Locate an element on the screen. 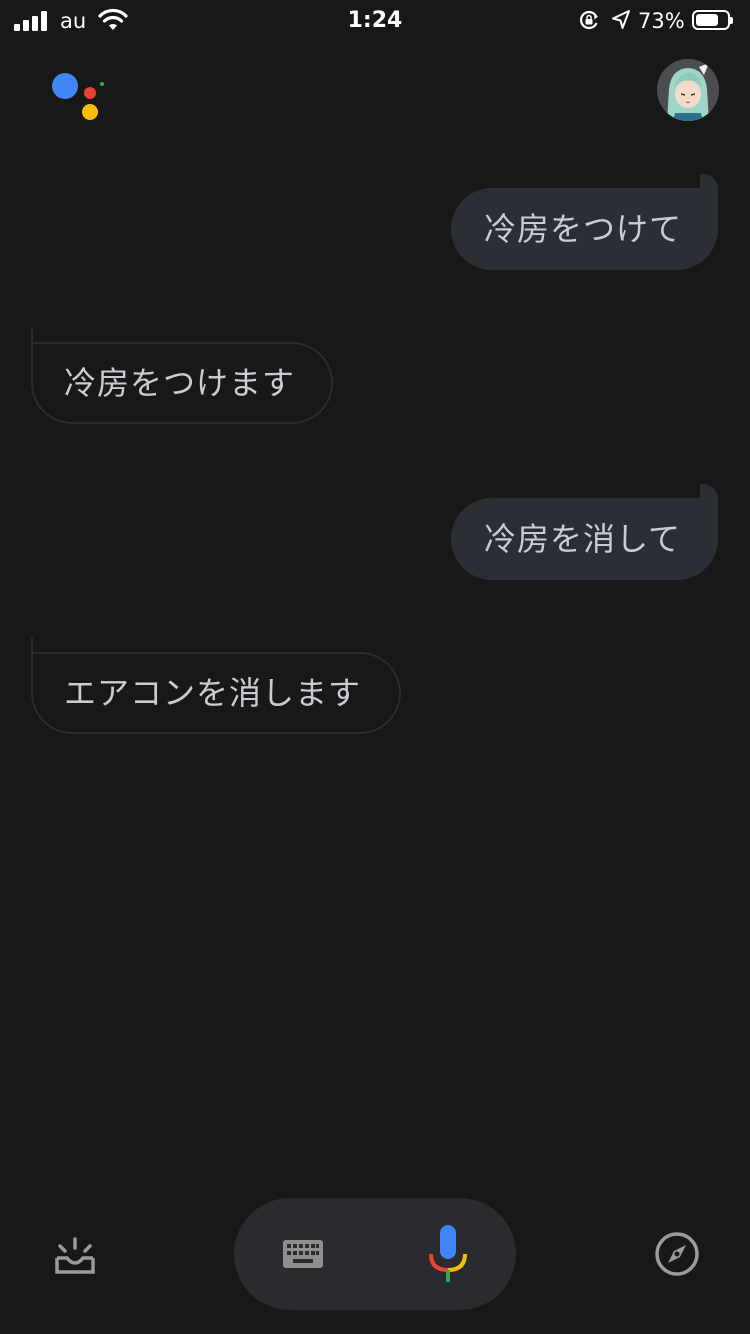 The image size is (750, 1334). user-message: 冷房をつけて is located at coordinates (584, 222).